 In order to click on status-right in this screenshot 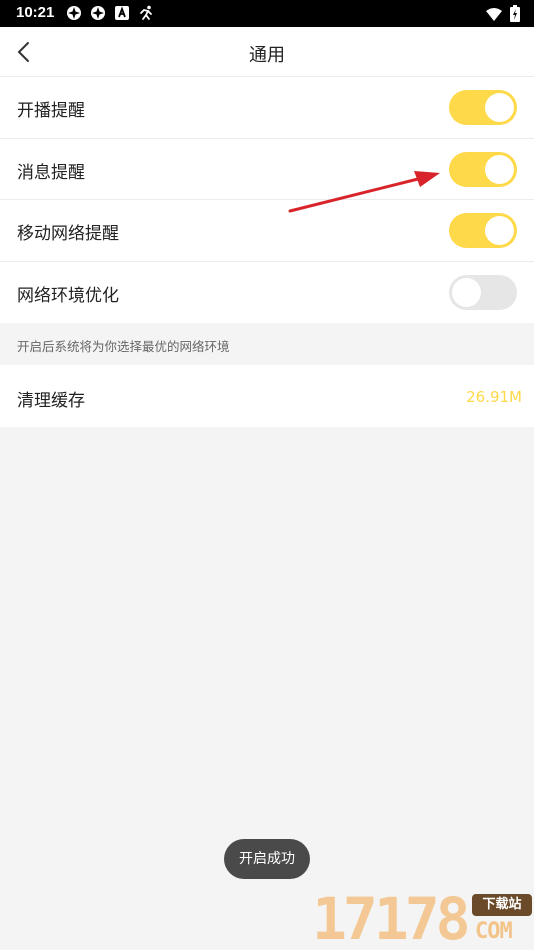, I will do `click(503, 13)`.